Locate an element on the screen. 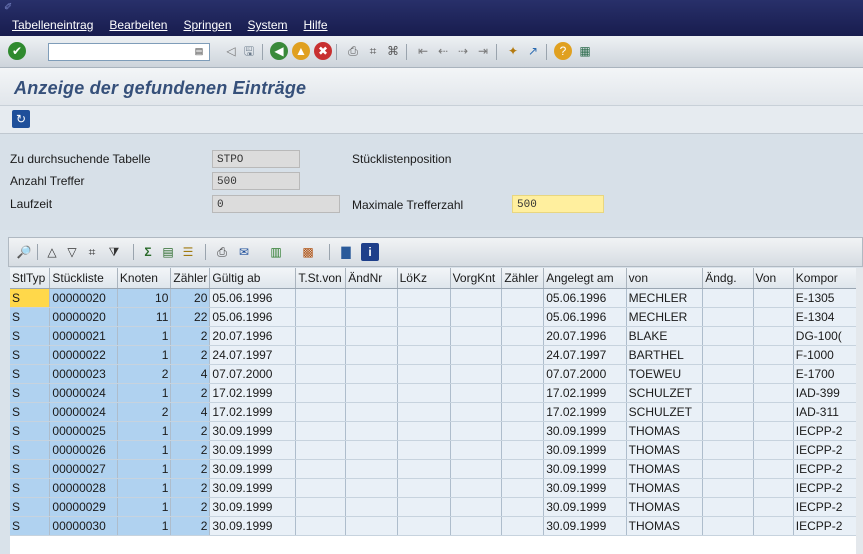 The image size is (863, 554). new-session-icon: ✦ is located at coordinates (513, 51).